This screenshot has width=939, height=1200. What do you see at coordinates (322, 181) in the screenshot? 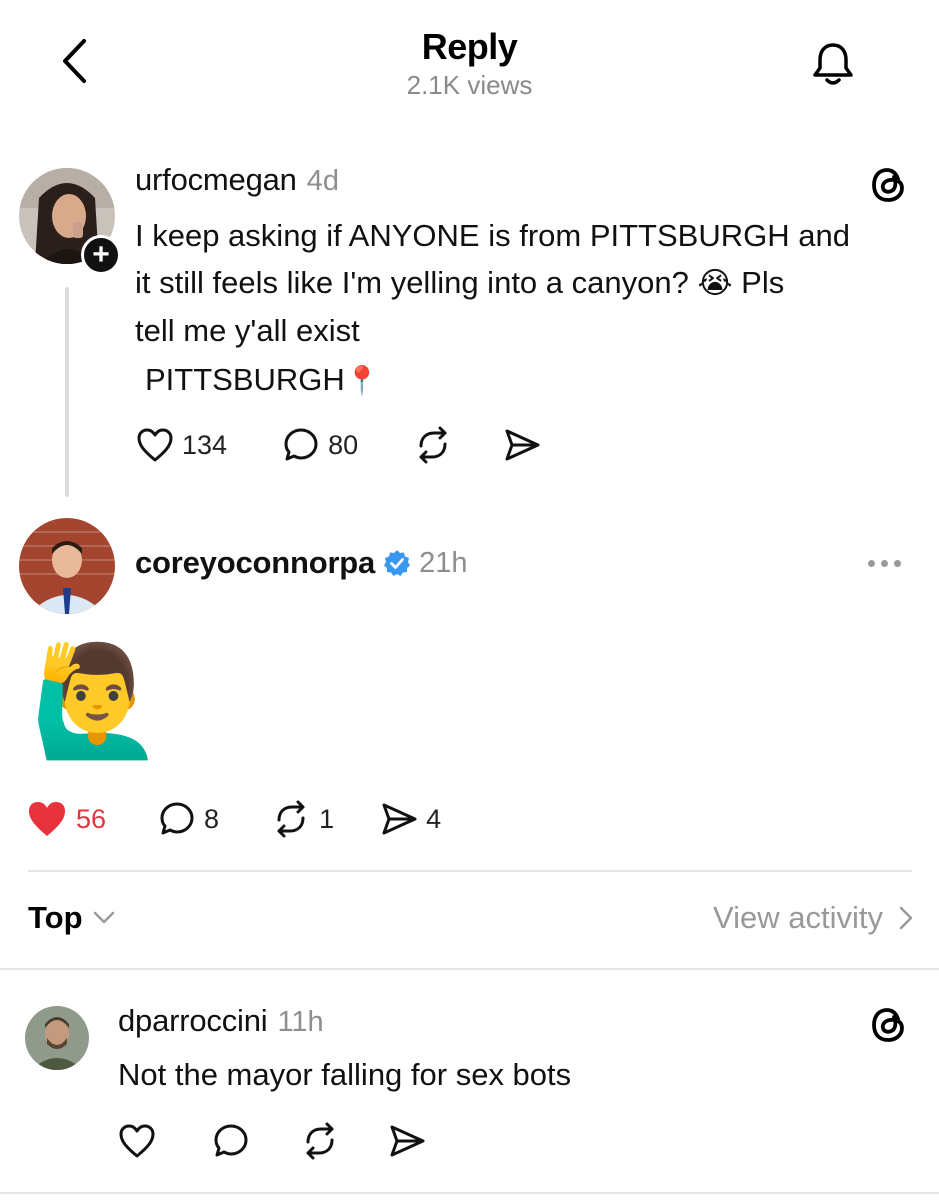
I see `post-time: 4d` at bounding box center [322, 181].